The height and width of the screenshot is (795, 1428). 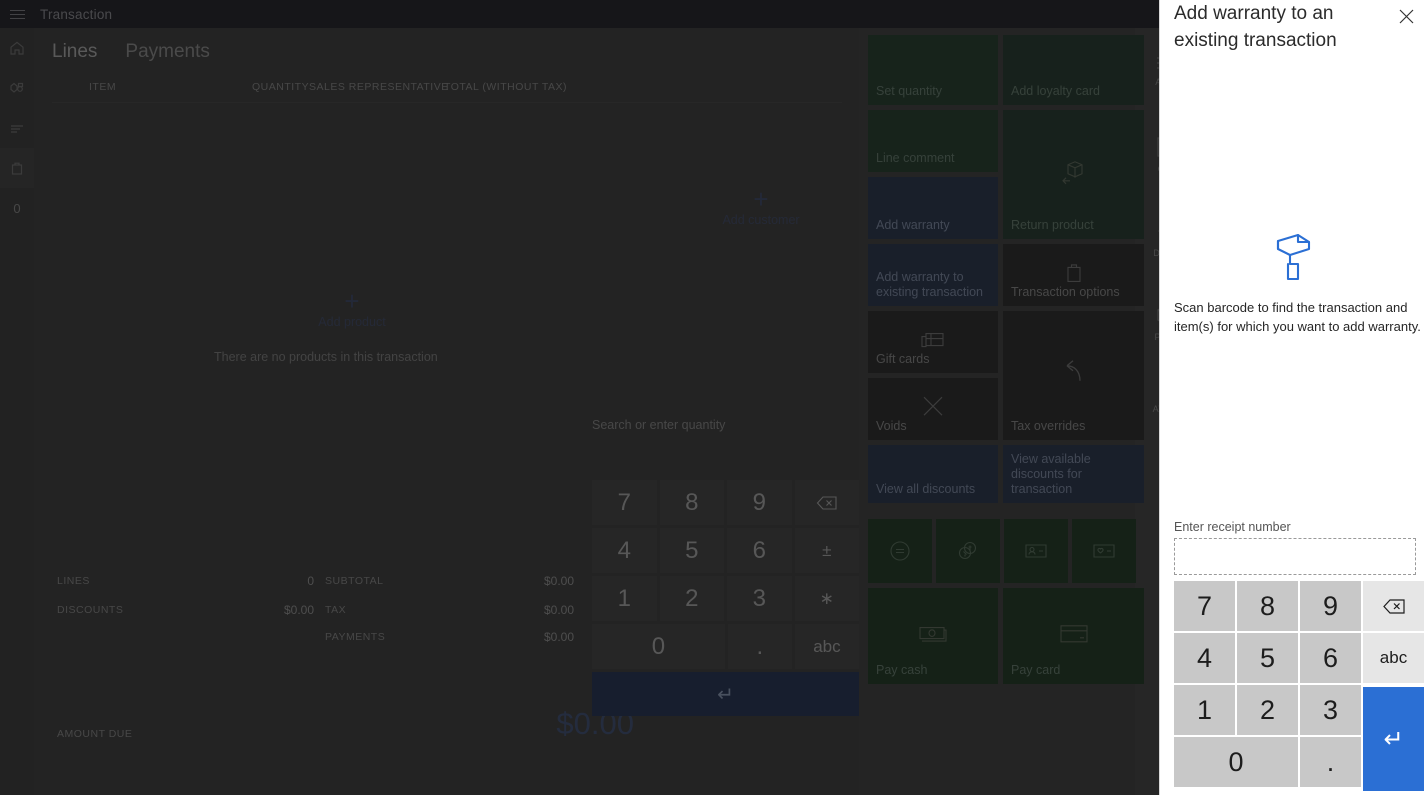 I want to click on list-icon, so click(x=17, y=129).